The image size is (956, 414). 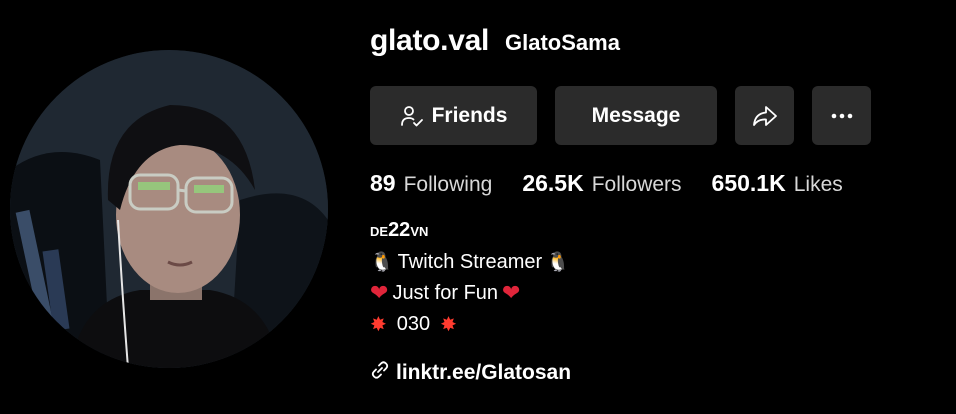 I want to click on nickname: GlatoSama, so click(x=562, y=42).